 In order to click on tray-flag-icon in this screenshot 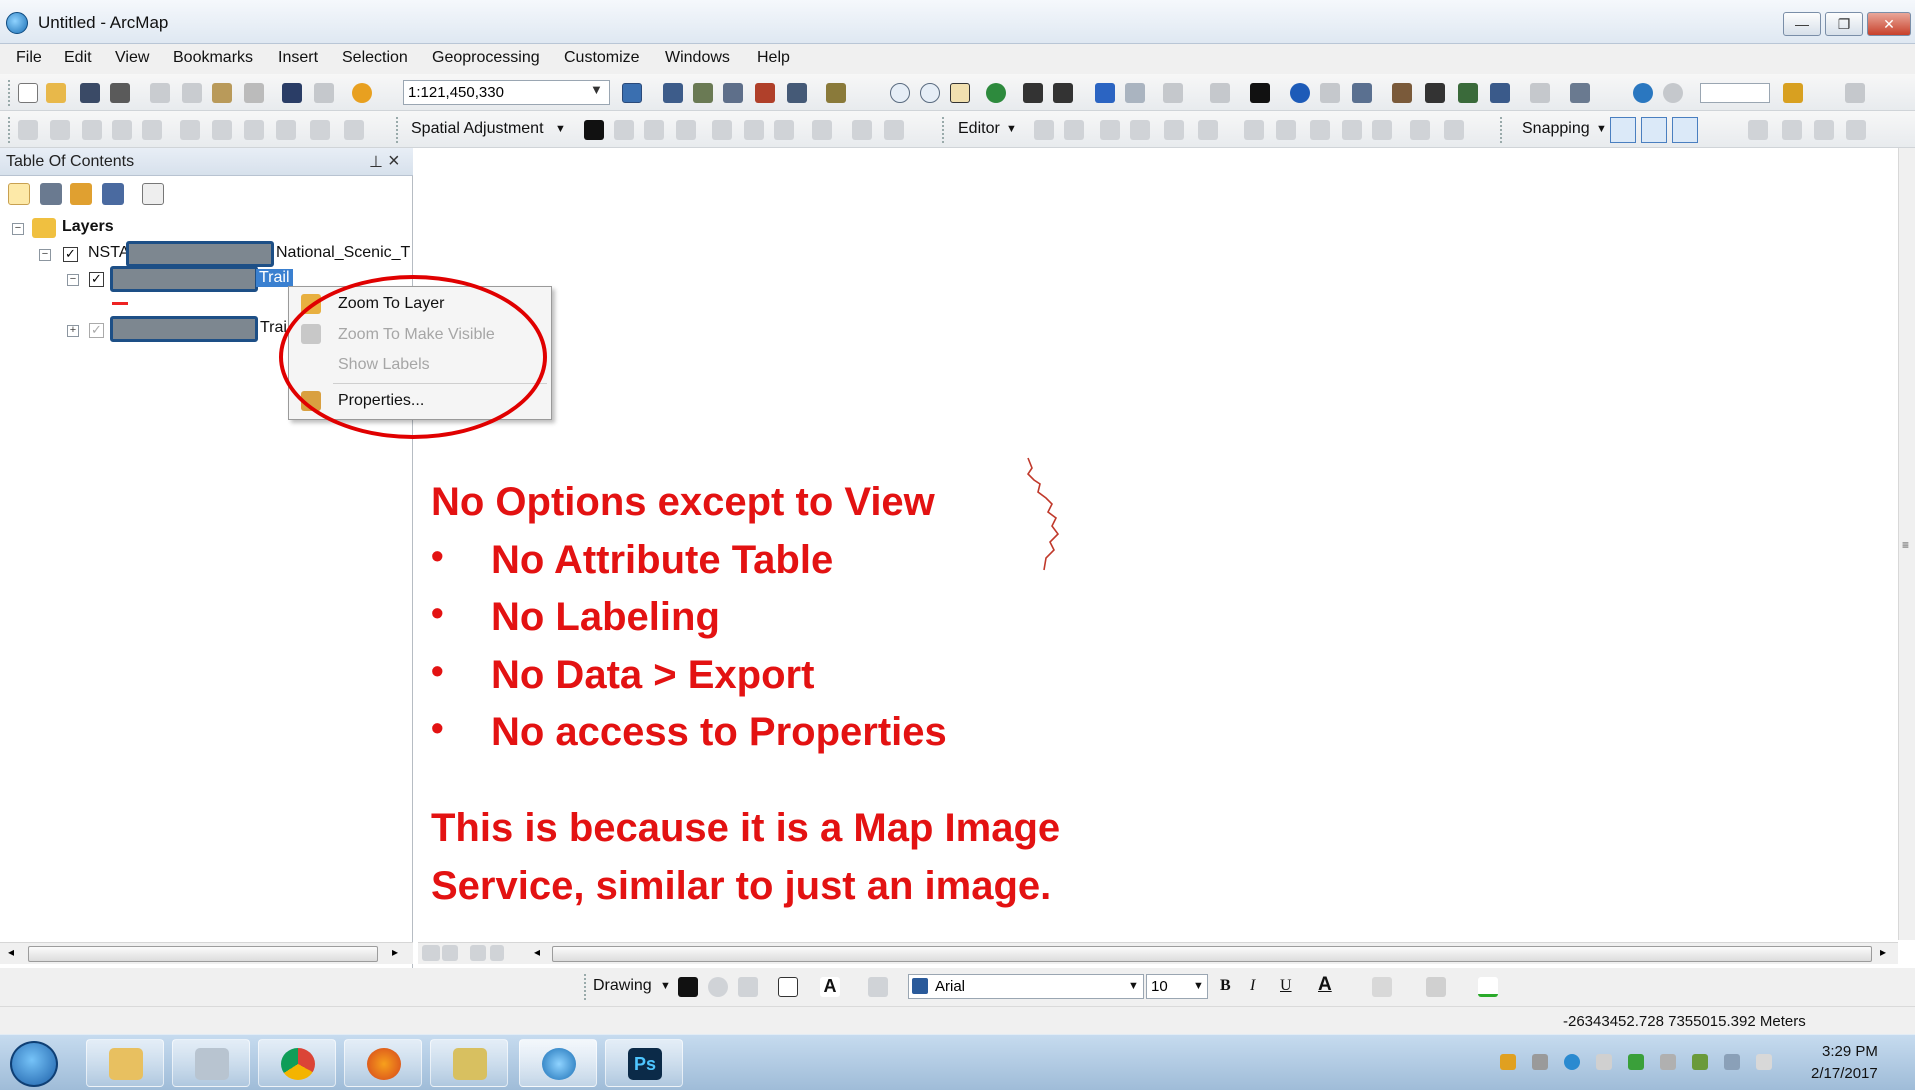, I will do `click(1604, 1062)`.